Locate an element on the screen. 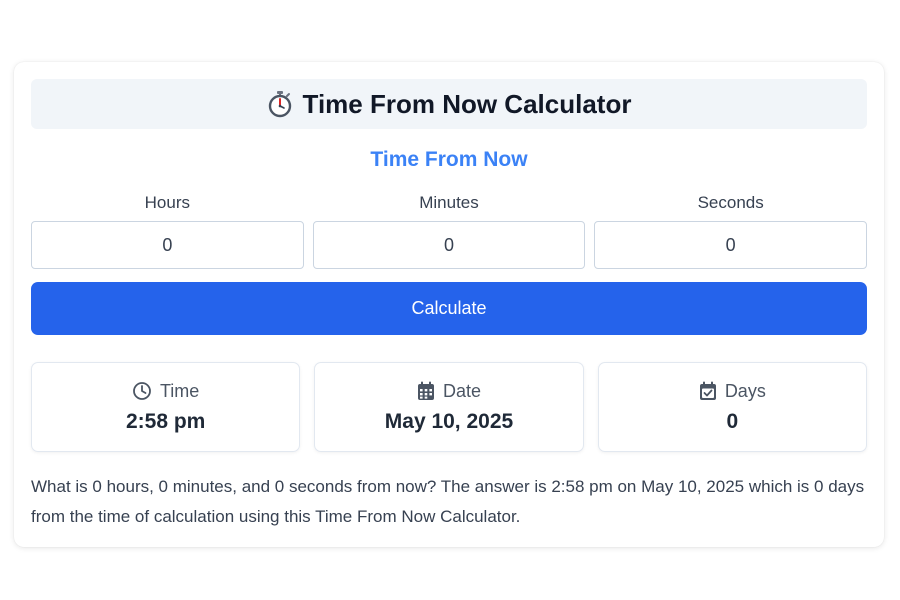  days-result-header: Days is located at coordinates (732, 391).